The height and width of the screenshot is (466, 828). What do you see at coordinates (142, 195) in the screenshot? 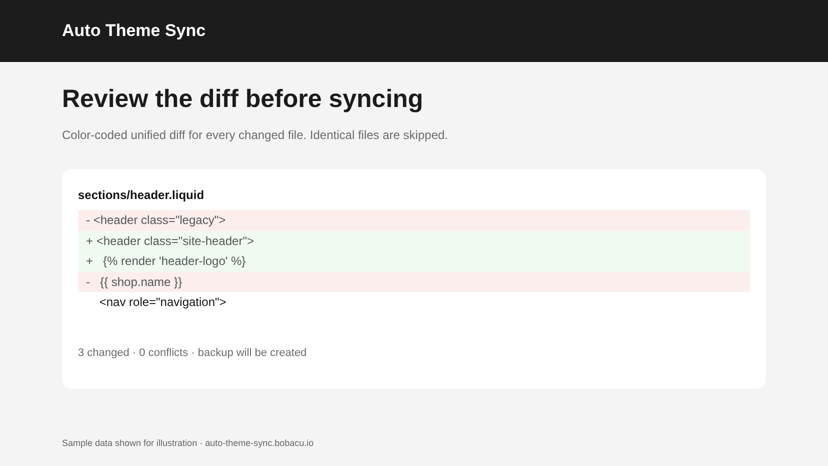
I see `file-name: sections/header.liquid` at bounding box center [142, 195].